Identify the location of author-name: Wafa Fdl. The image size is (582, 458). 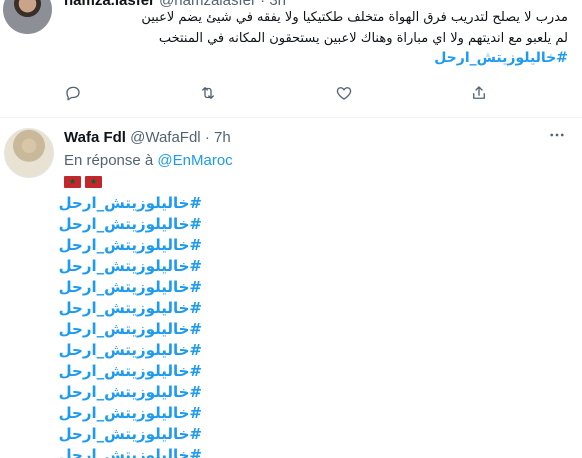
(95, 137).